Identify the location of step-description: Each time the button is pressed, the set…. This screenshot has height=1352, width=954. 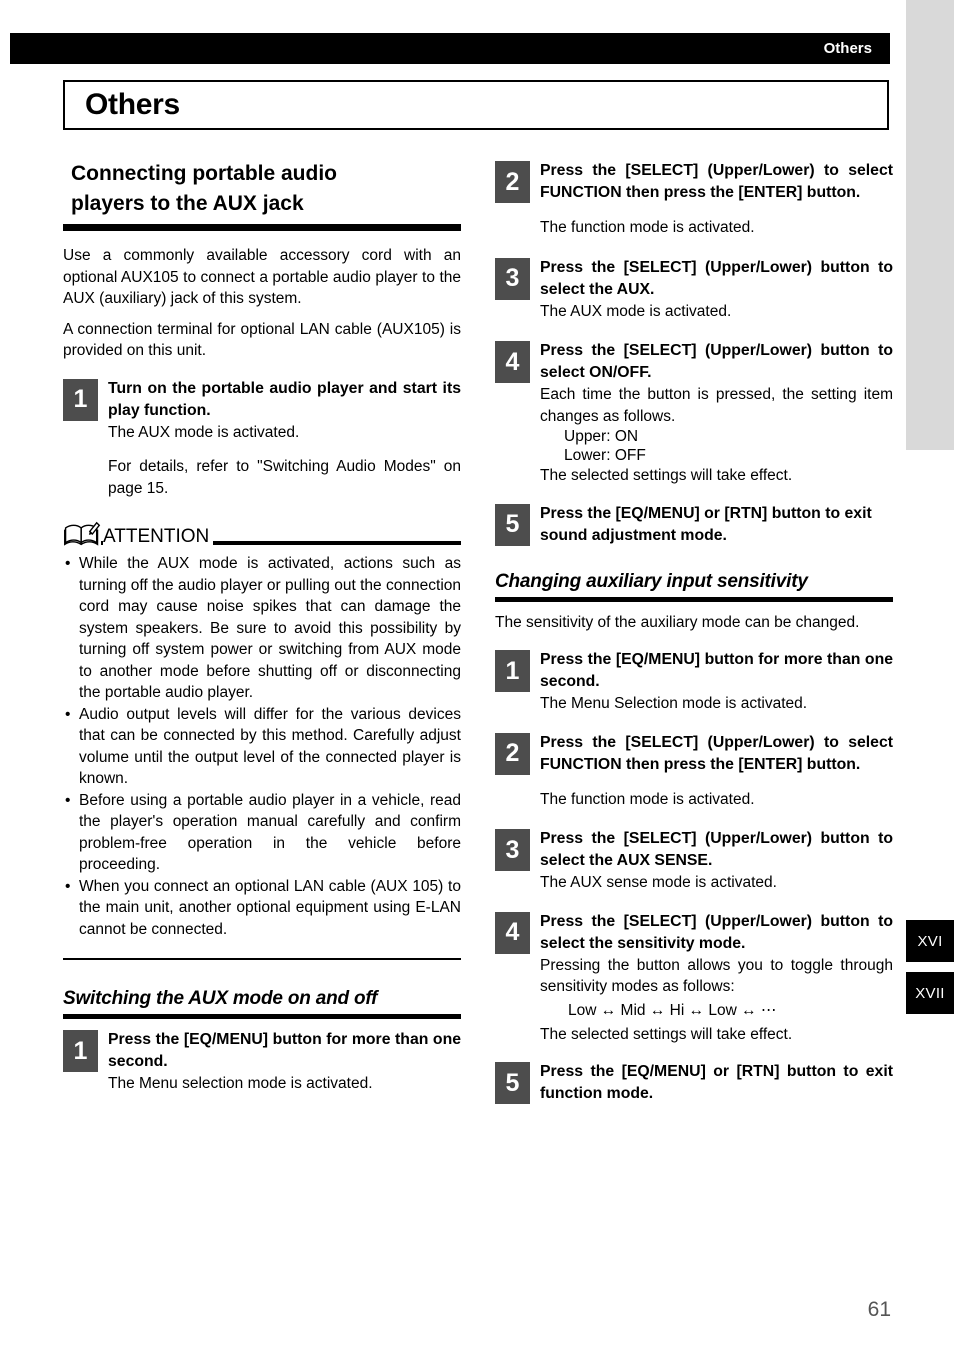
(716, 405).